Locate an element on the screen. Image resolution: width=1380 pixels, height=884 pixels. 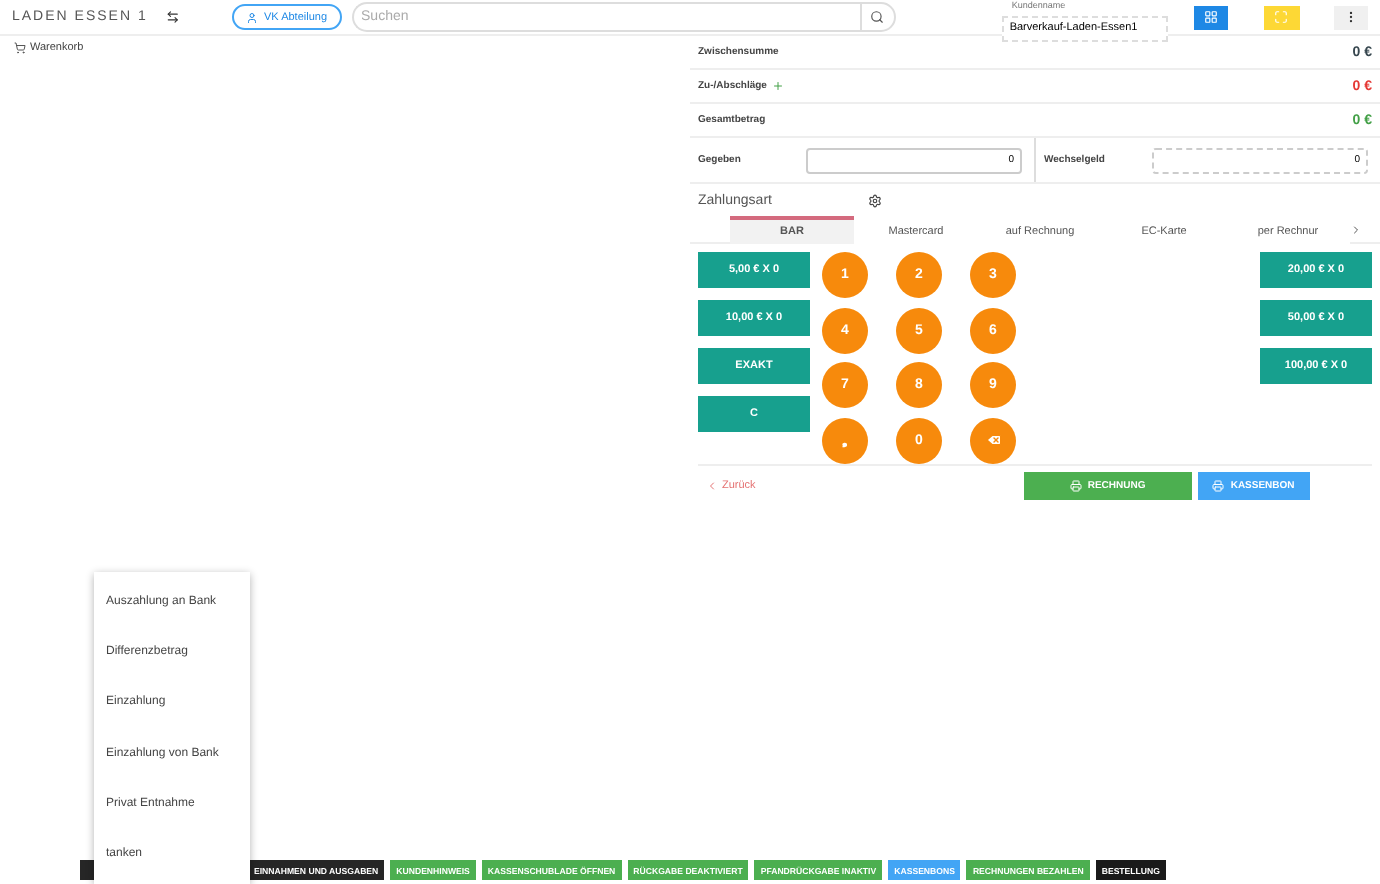
backspace-key is located at coordinates (993, 440).